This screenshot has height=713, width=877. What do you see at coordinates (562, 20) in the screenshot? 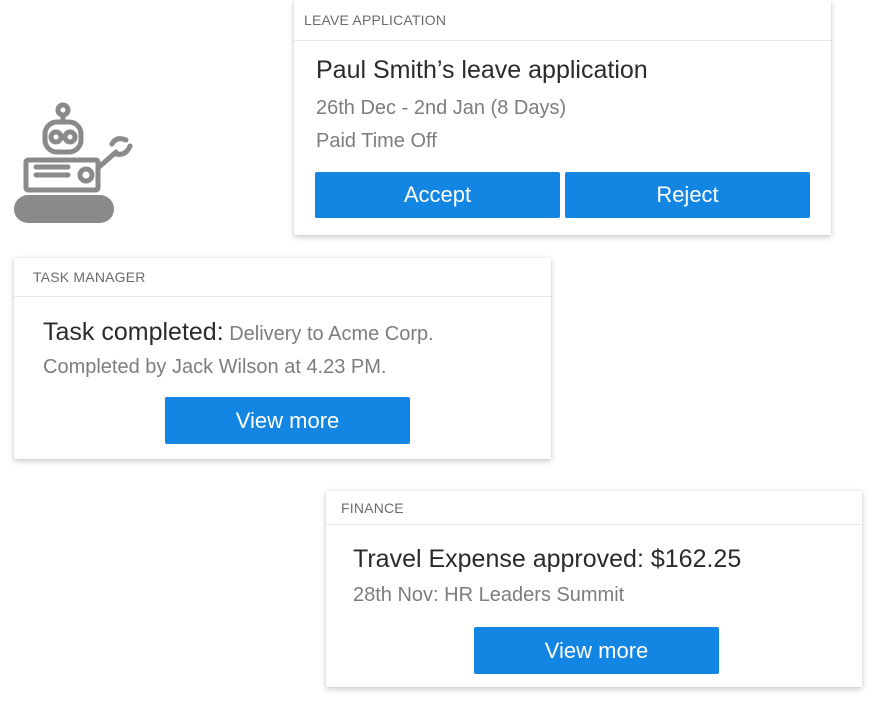
I see `card-header: LEAVE APPLICATION` at bounding box center [562, 20].